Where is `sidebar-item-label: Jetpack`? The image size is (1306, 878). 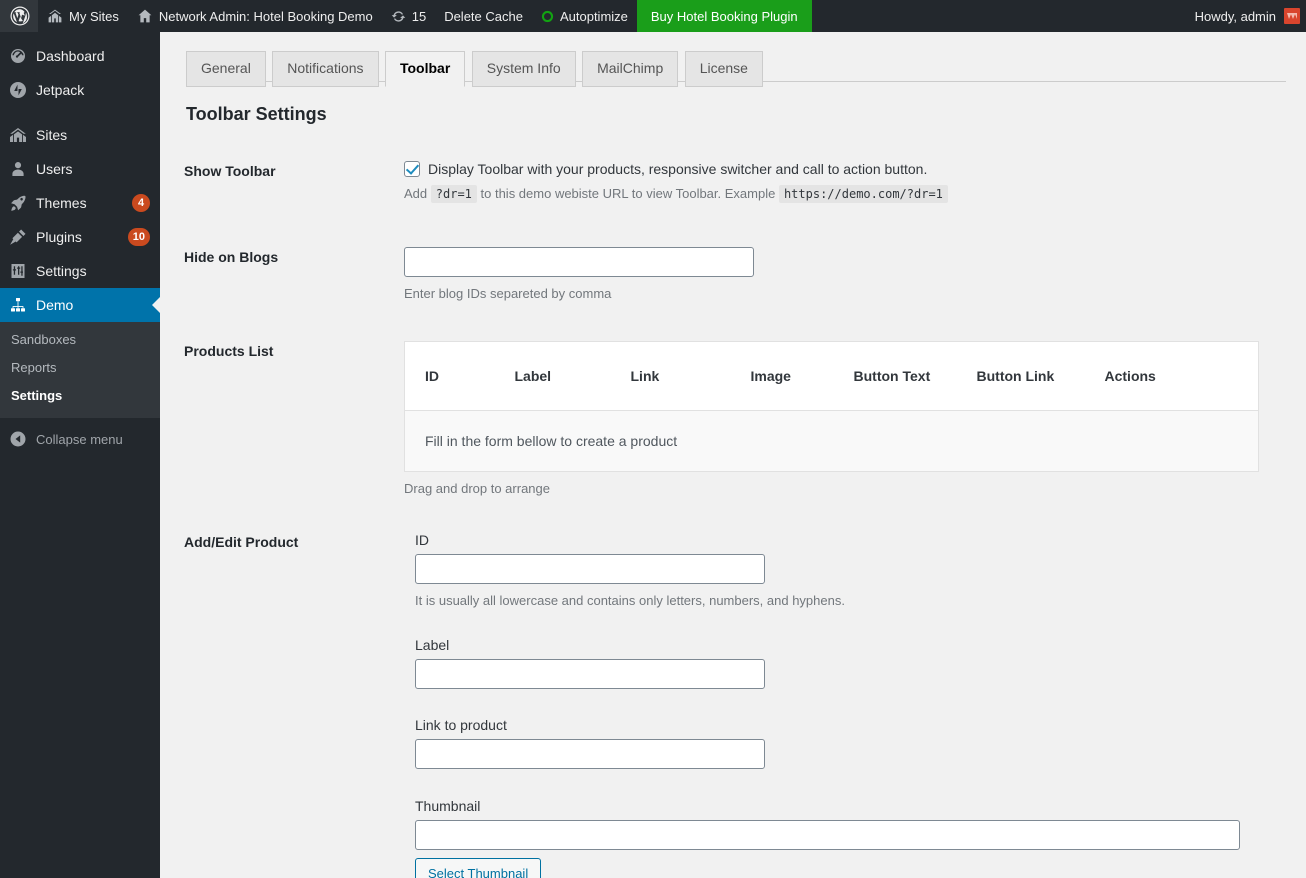 sidebar-item-label: Jetpack is located at coordinates (60, 90).